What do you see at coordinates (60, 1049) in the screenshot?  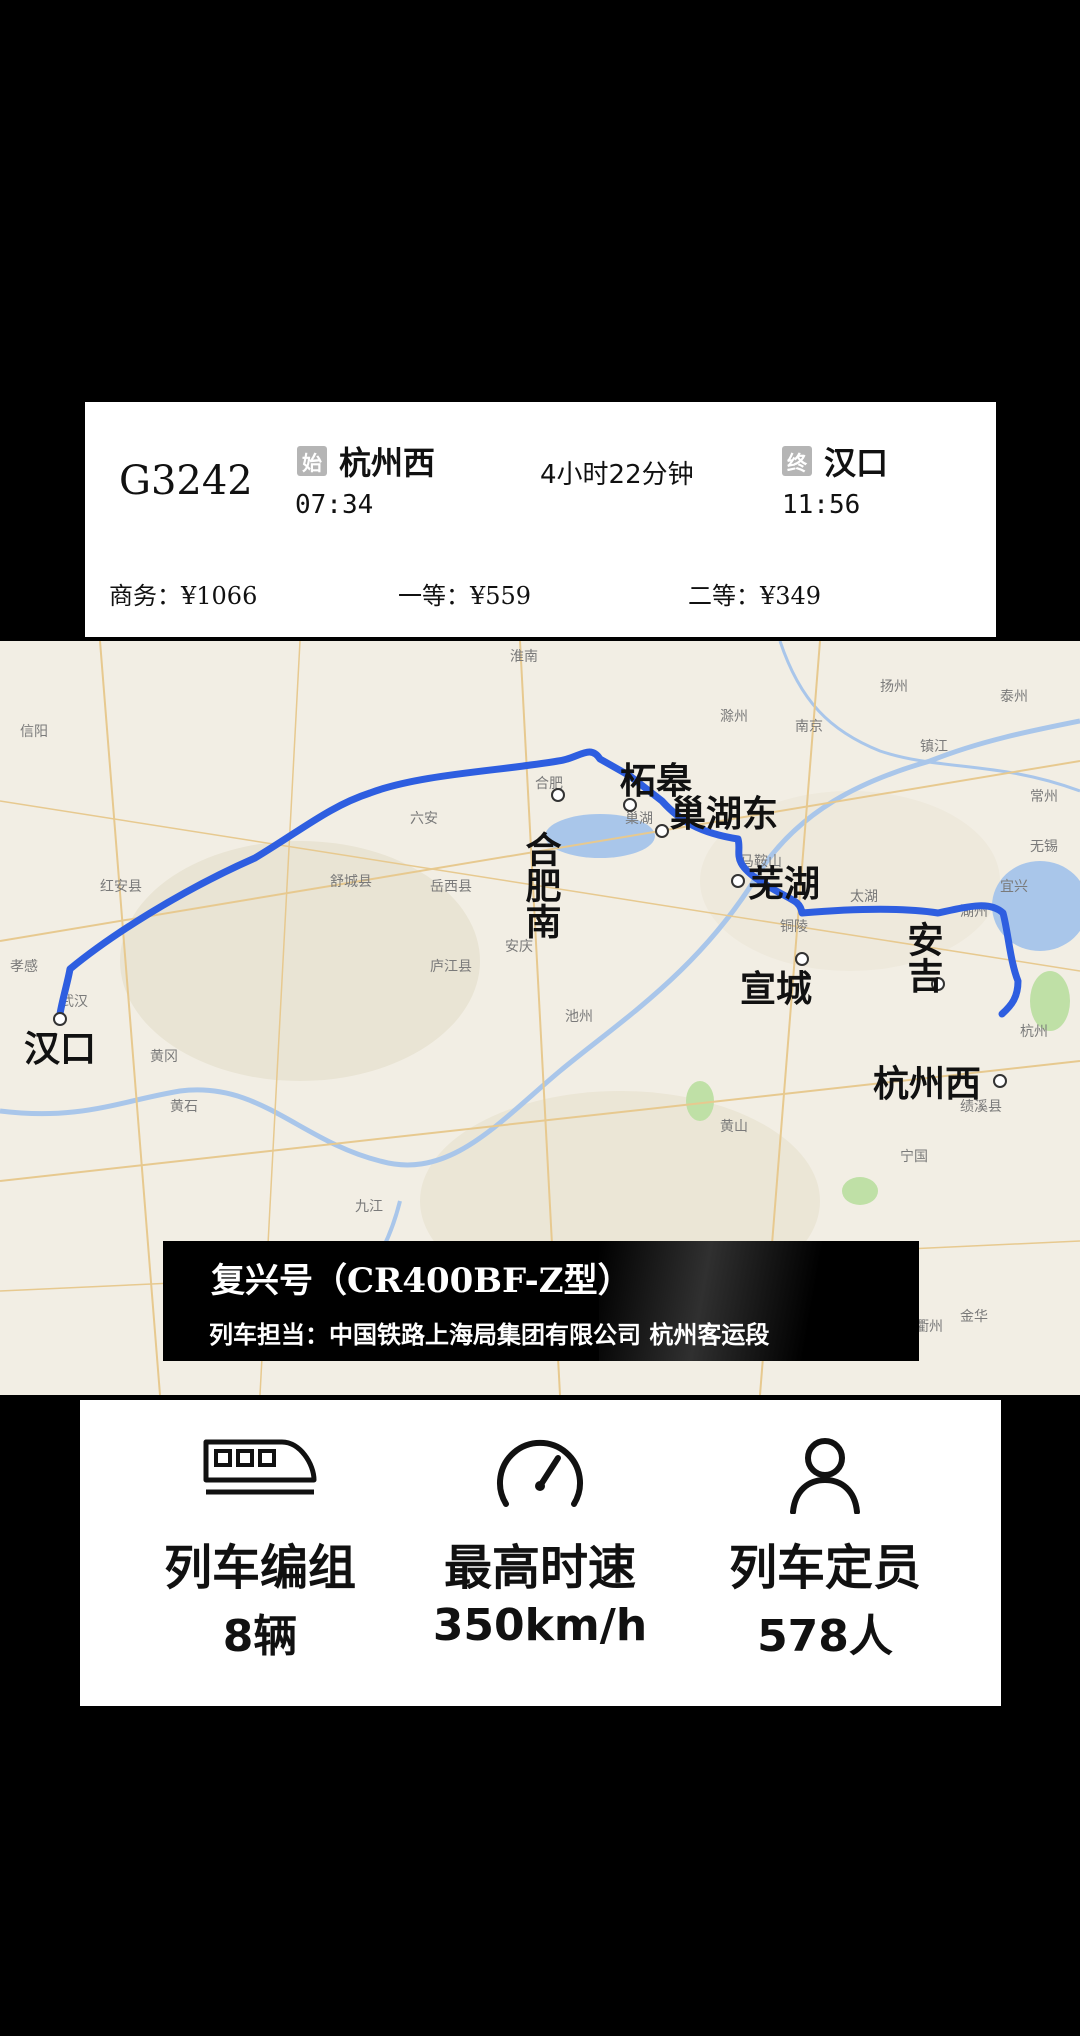 I see `station-label-hankou: 汉口` at bounding box center [60, 1049].